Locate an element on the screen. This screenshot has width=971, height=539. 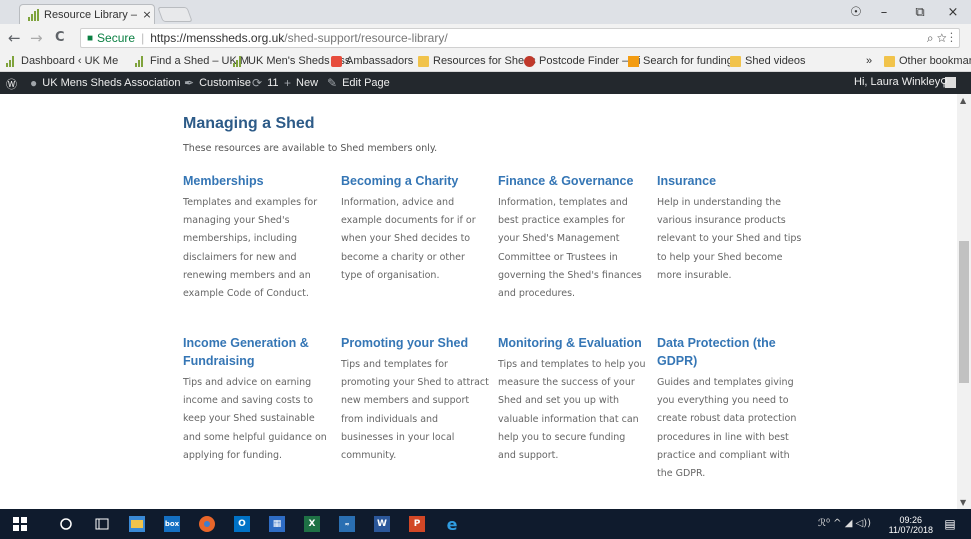
admin-search-icon: ⚲ is located at coordinates (944, 82).